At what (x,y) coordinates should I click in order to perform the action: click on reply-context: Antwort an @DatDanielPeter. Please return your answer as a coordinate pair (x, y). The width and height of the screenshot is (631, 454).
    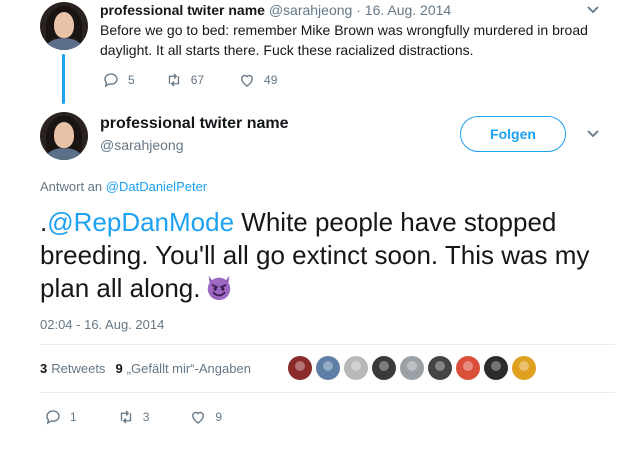
    Looking at the image, I should click on (123, 186).